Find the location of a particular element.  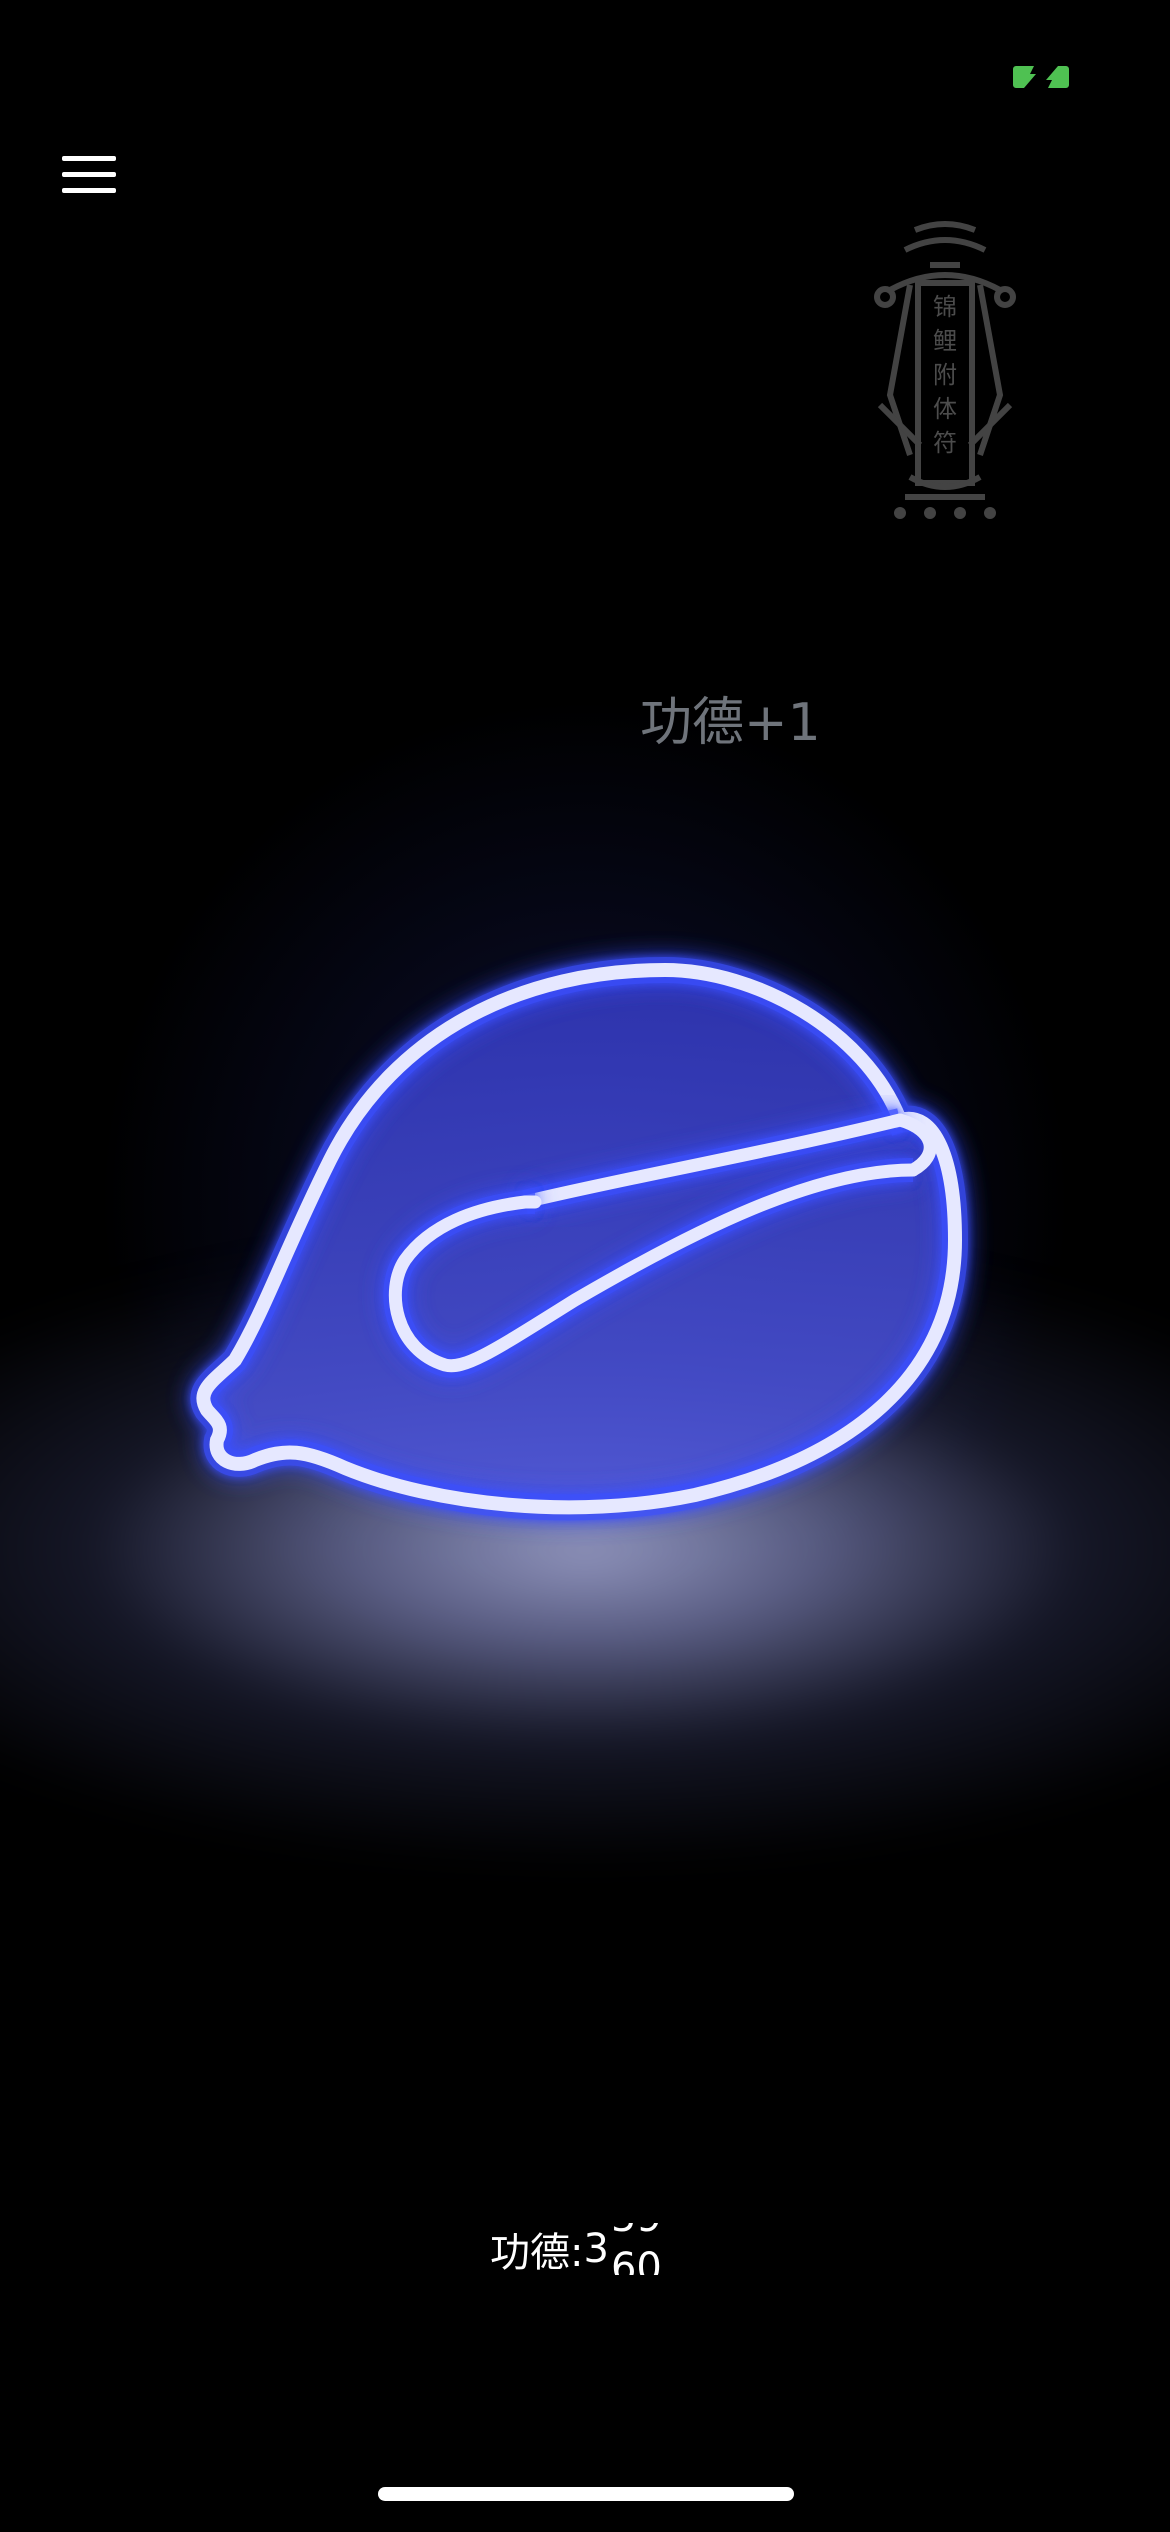

merit-counter-digits: 3 is located at coordinates (596, 2249).